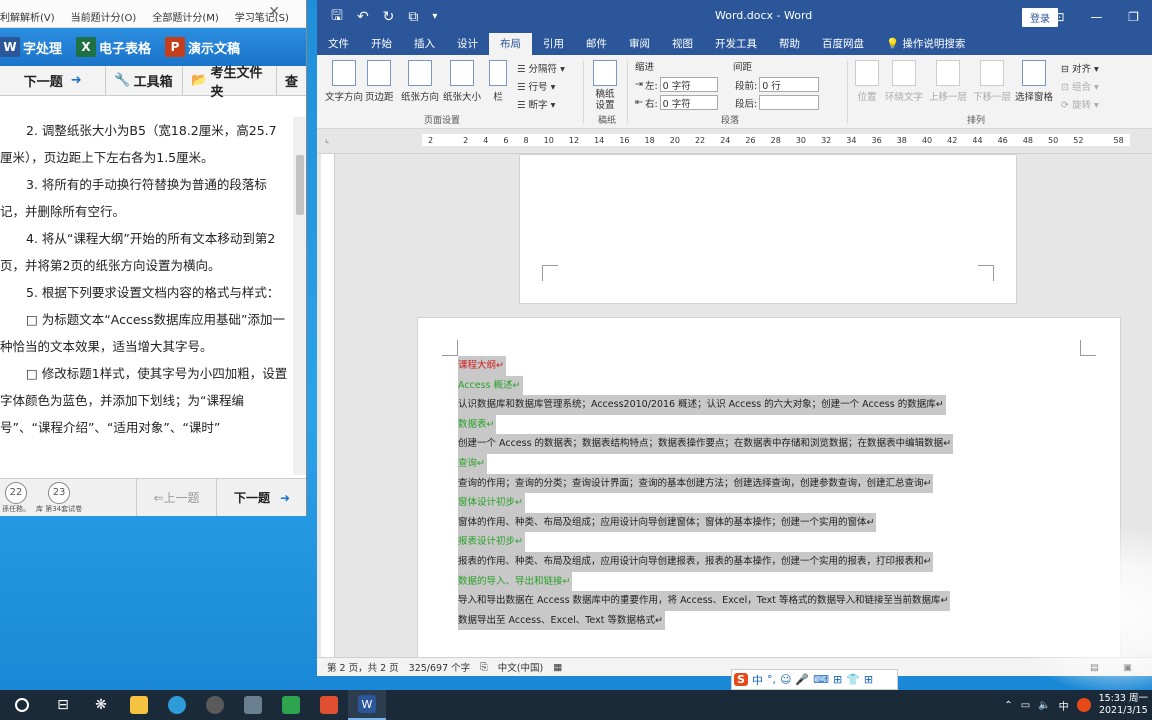  I want to click on rotate-button: ⟳ 旋转 ▾, so click(1080, 106).